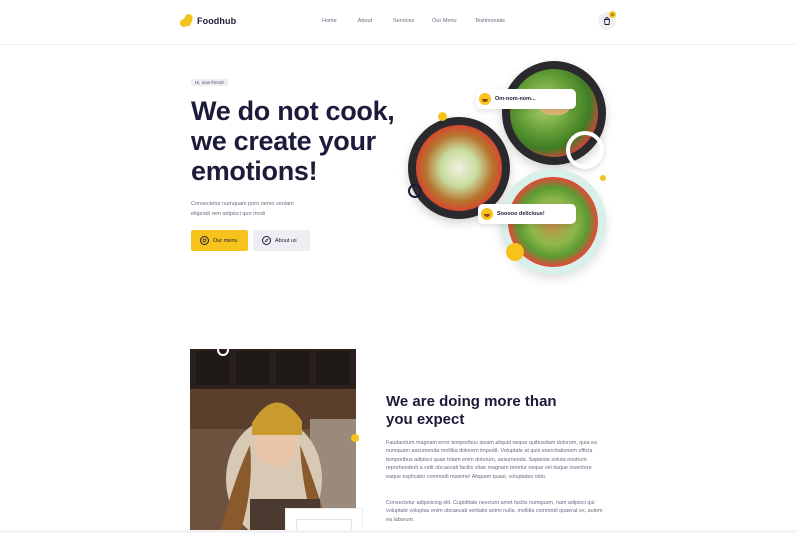 Image resolution: width=797 pixels, height=533 pixels. I want to click on about-section-title: We are doing more than you expect, so click(471, 410).